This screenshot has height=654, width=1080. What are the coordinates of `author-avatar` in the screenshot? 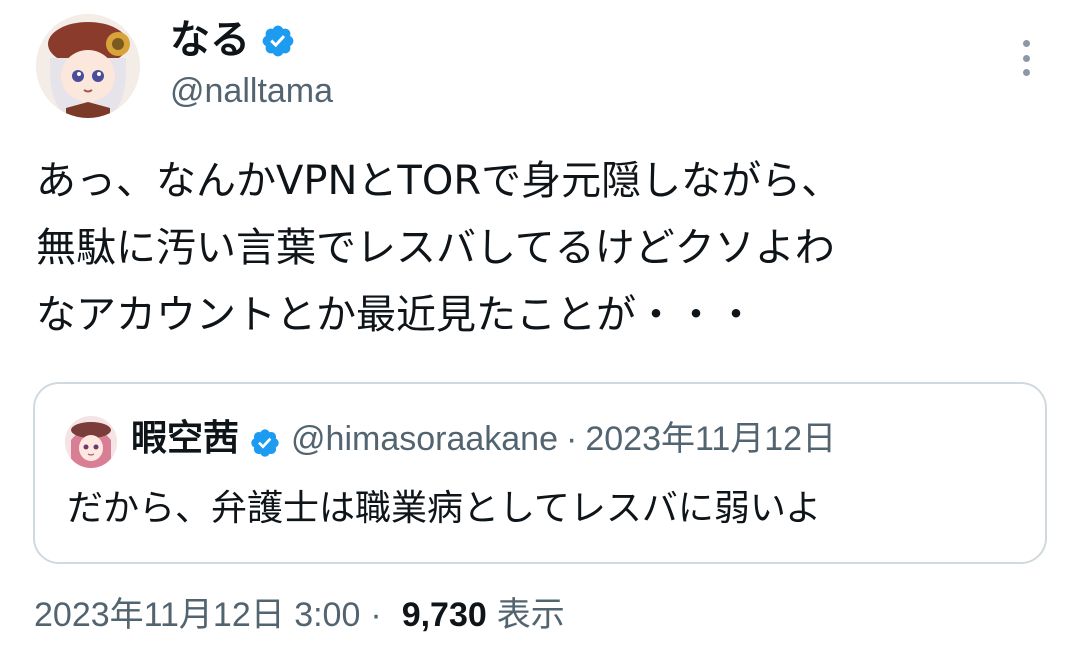 It's located at (88, 66).